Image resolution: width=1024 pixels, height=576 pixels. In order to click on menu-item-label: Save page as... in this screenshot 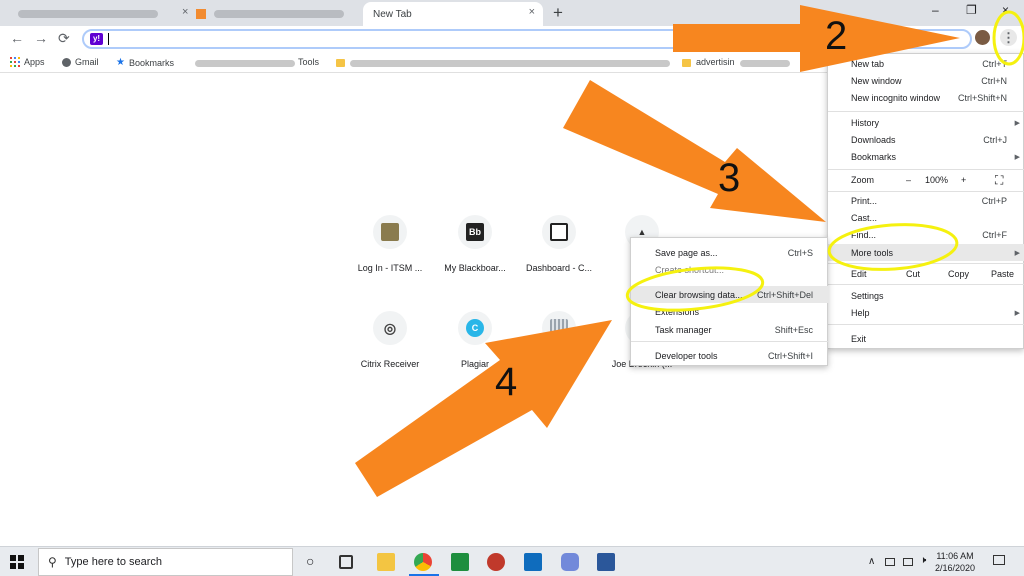, I will do `click(686, 252)`.